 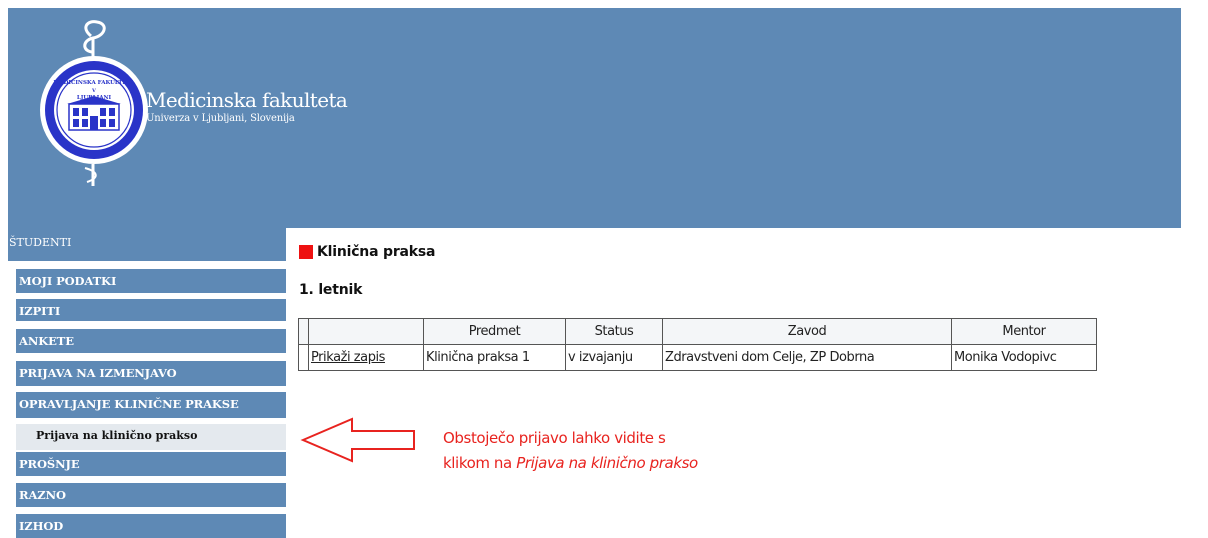 What do you see at coordinates (93, 91) in the screenshot?
I see `seal-text-2: V` at bounding box center [93, 91].